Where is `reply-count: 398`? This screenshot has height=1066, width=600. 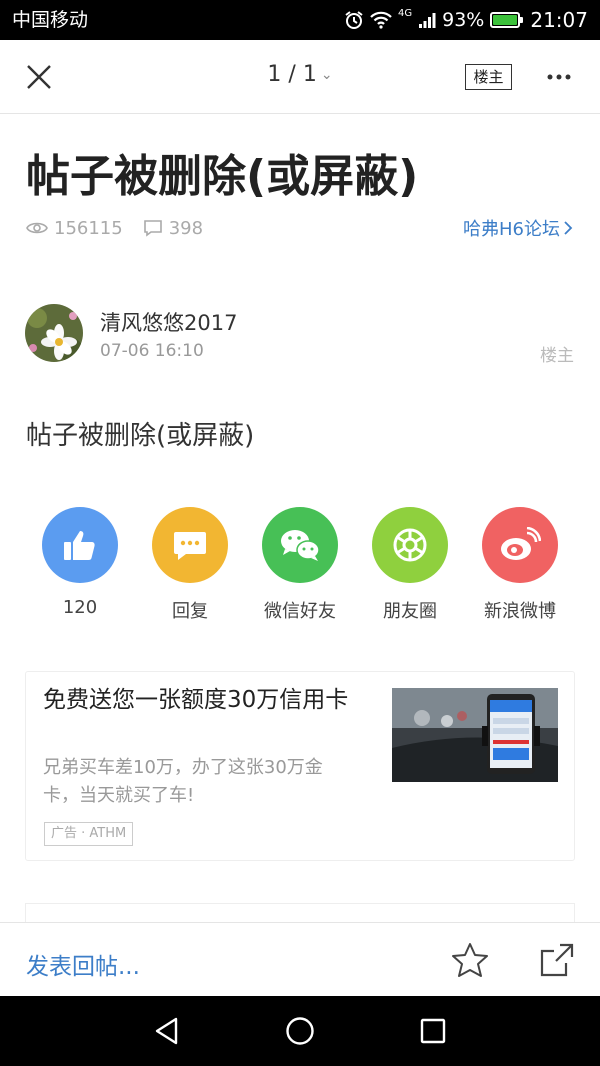 reply-count: 398 is located at coordinates (173, 228).